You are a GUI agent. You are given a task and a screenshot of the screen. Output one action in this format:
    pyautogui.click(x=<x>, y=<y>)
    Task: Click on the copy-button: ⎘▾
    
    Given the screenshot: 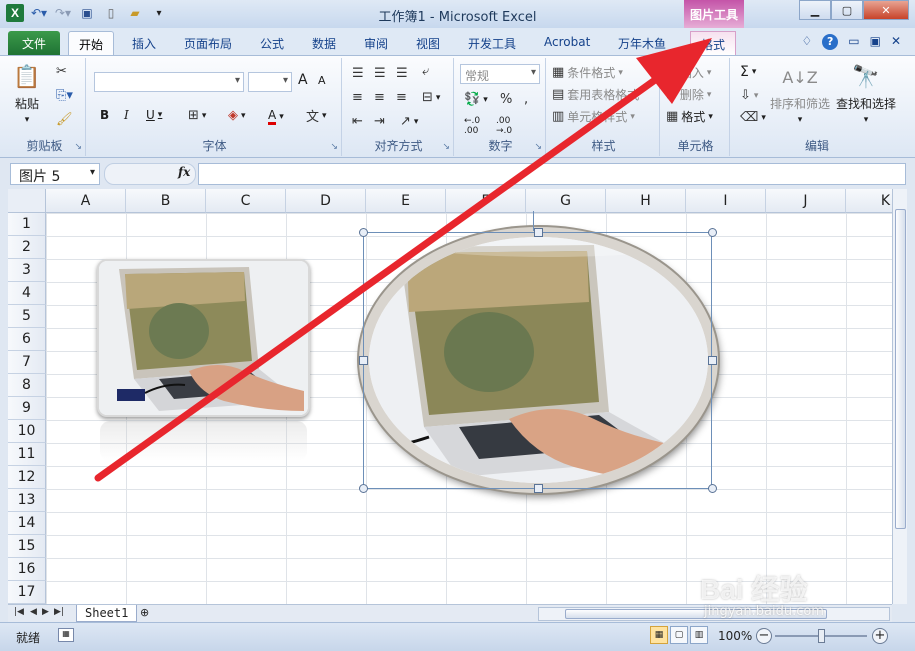 What is the action you would take?
    pyautogui.click(x=64, y=95)
    